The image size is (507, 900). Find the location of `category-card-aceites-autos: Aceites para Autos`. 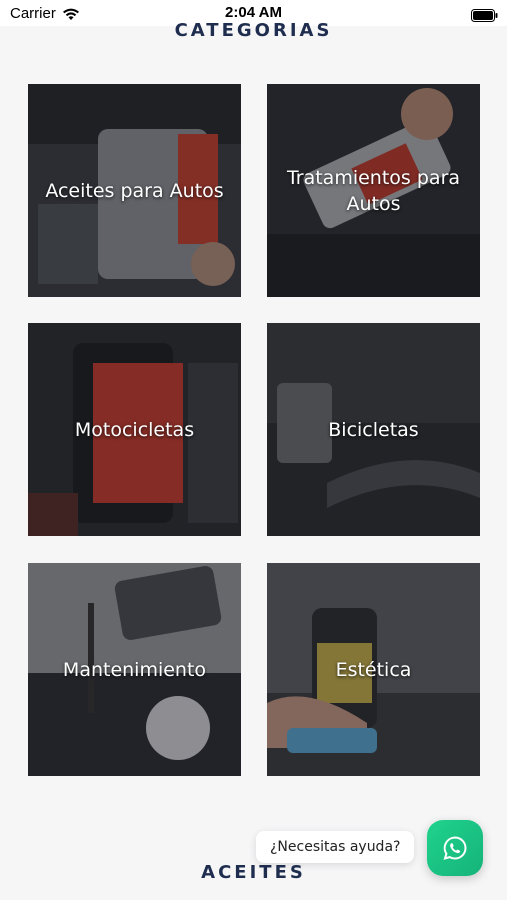

category-card-aceites-autos: Aceites para Autos is located at coordinates (134, 190).